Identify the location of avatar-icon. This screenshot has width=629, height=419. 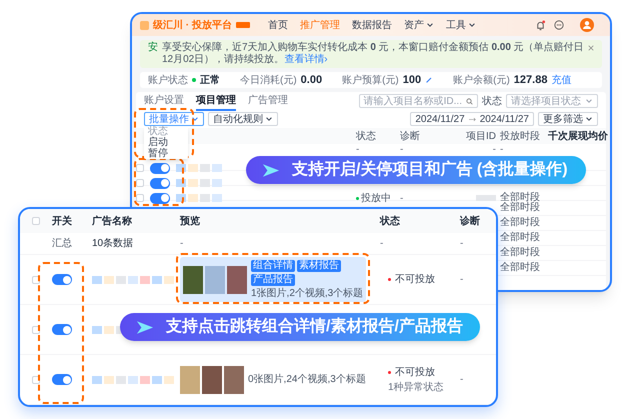
(587, 25).